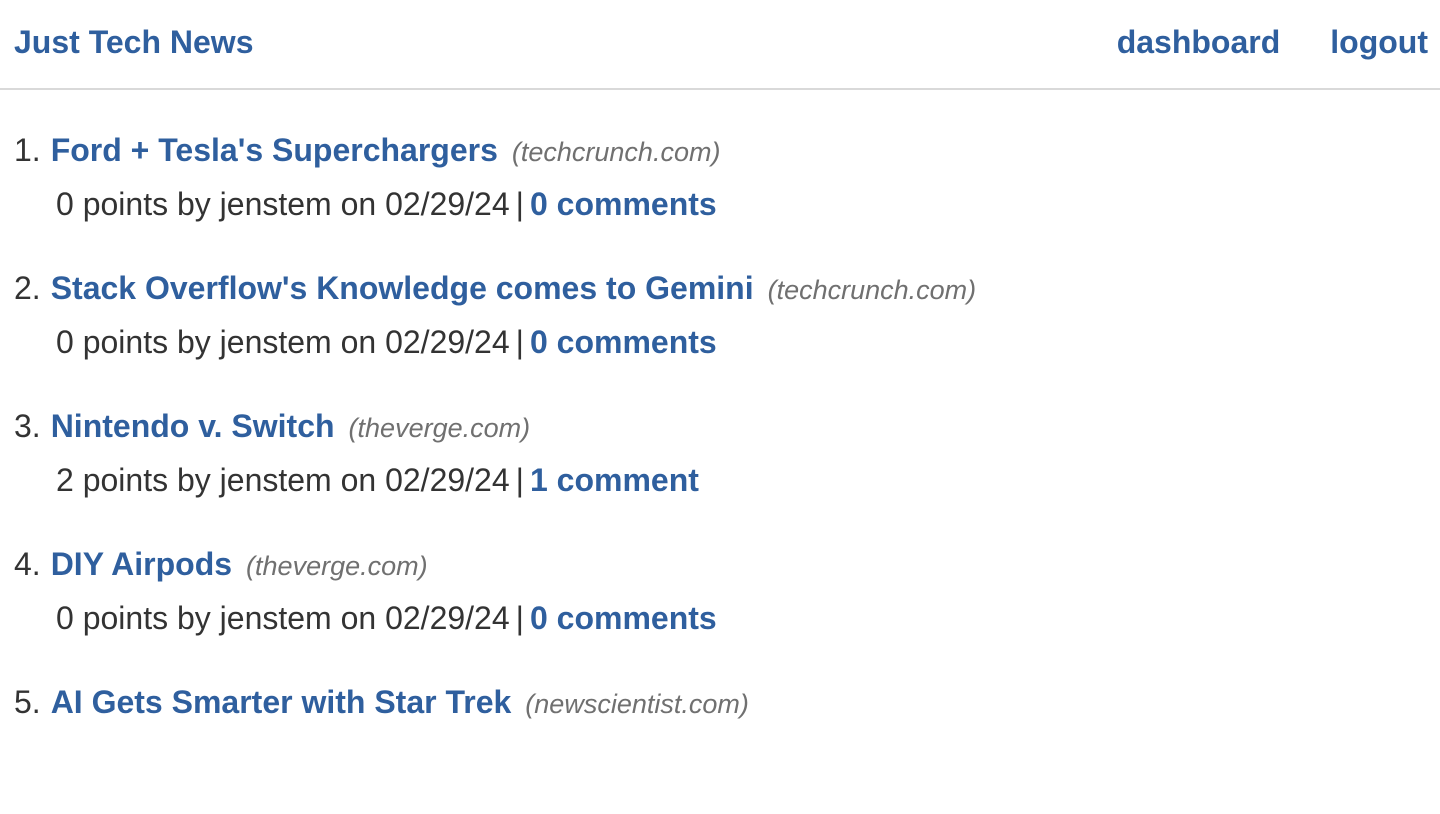 Image resolution: width=1440 pixels, height=814 pixels. I want to click on post-domain: (newscientist.com), so click(637, 704).